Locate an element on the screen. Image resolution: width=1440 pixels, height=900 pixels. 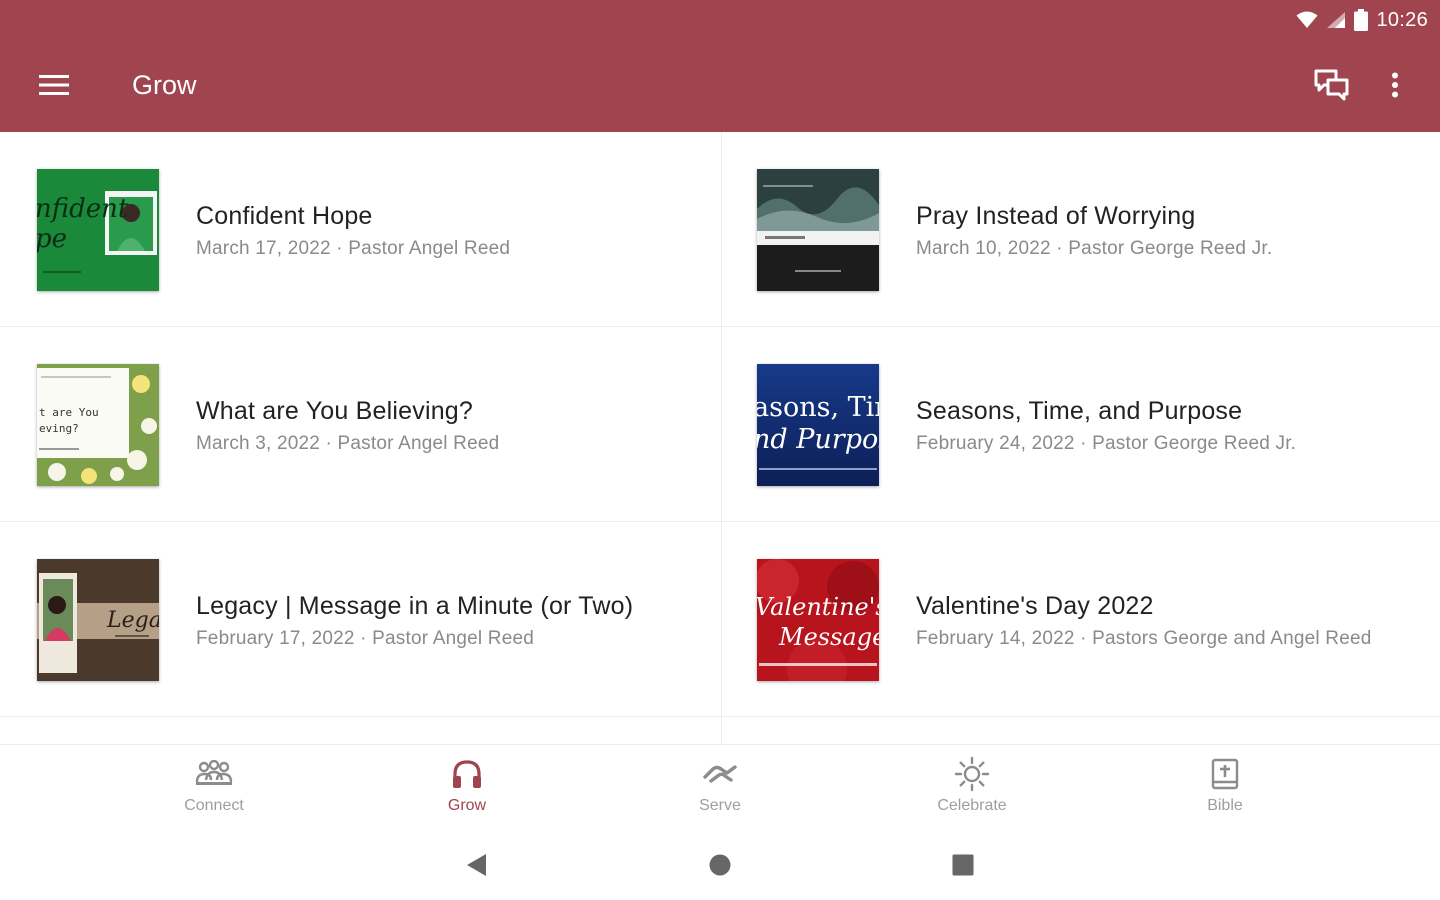
thumb-text: Valentine's D is located at coordinates (818, 607).